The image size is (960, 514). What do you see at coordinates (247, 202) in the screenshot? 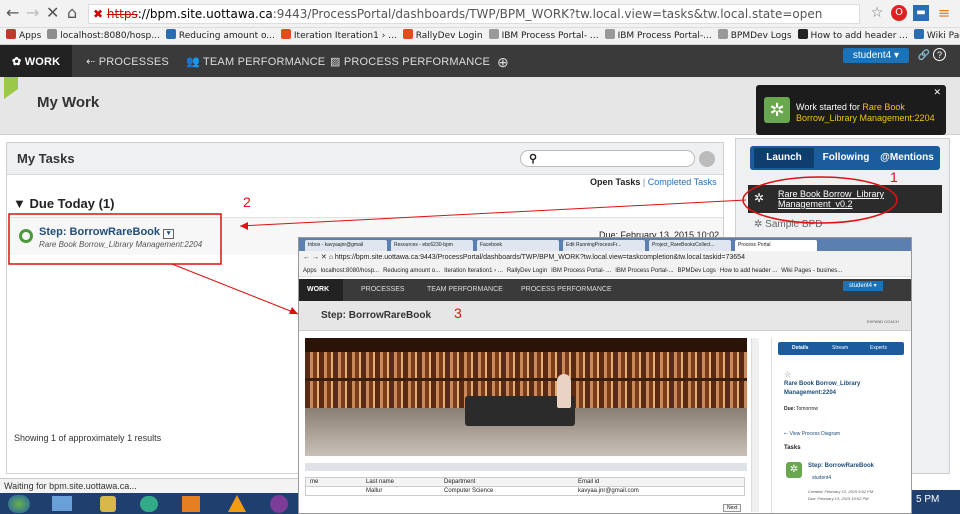
I see `annotation-label-2: 2` at bounding box center [247, 202].